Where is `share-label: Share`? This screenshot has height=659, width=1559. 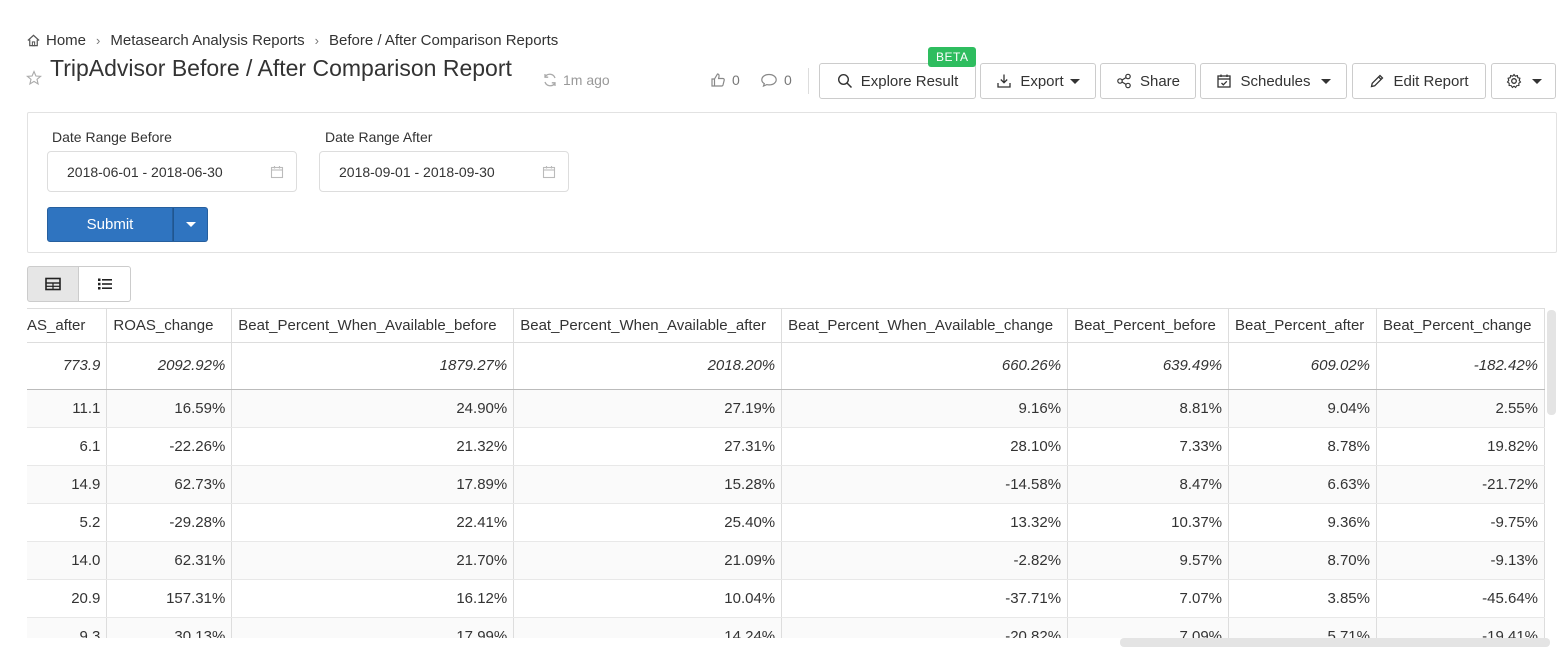 share-label: Share is located at coordinates (1160, 81).